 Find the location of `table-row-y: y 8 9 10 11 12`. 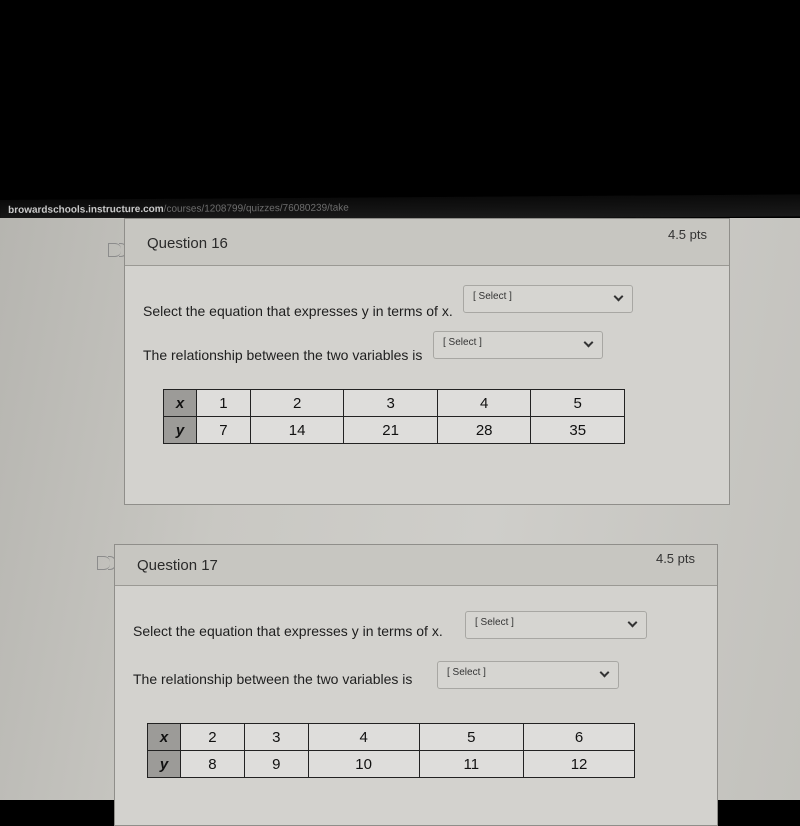

table-row-y: y 8 9 10 11 12 is located at coordinates (391, 764).